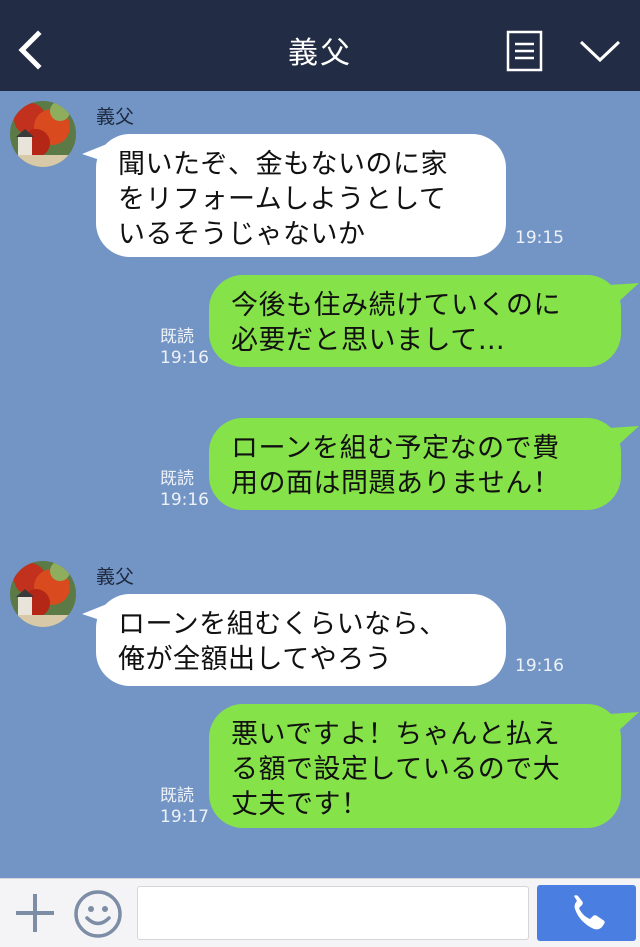 This screenshot has width=640, height=947. I want to click on collapse-button, so click(600, 51).